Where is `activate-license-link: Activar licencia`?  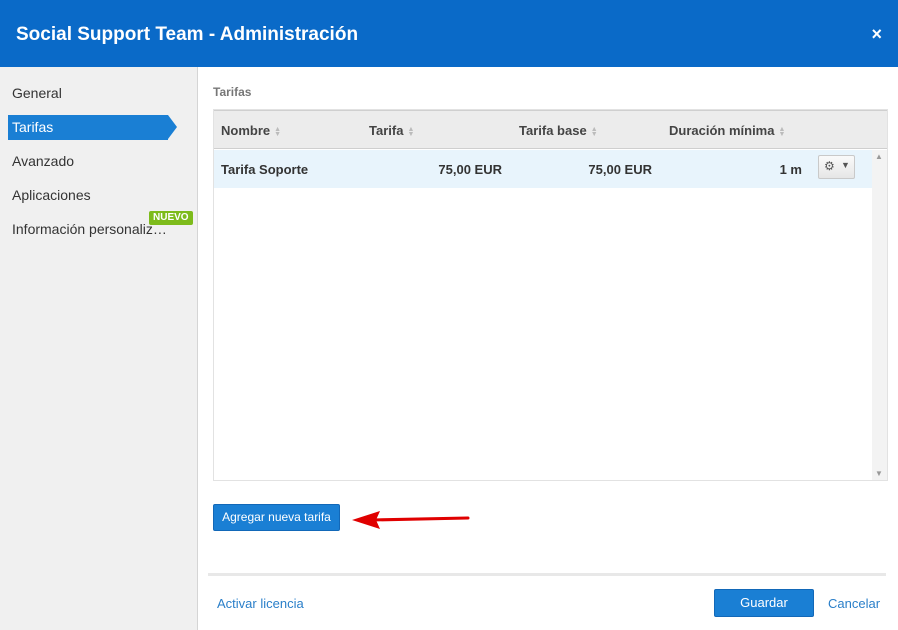
activate-license-link: Activar licencia is located at coordinates (260, 603).